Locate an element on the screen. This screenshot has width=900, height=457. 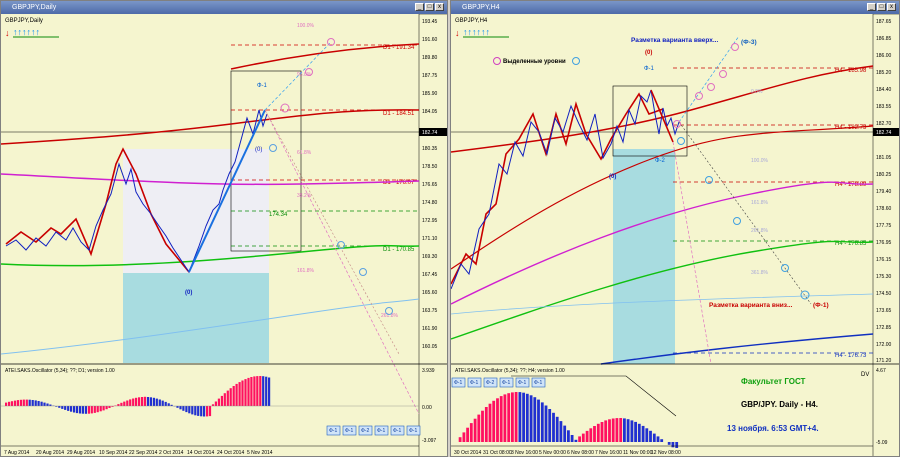
svg-text: 7 Nov 16:00 is located at coordinates (608, 453).